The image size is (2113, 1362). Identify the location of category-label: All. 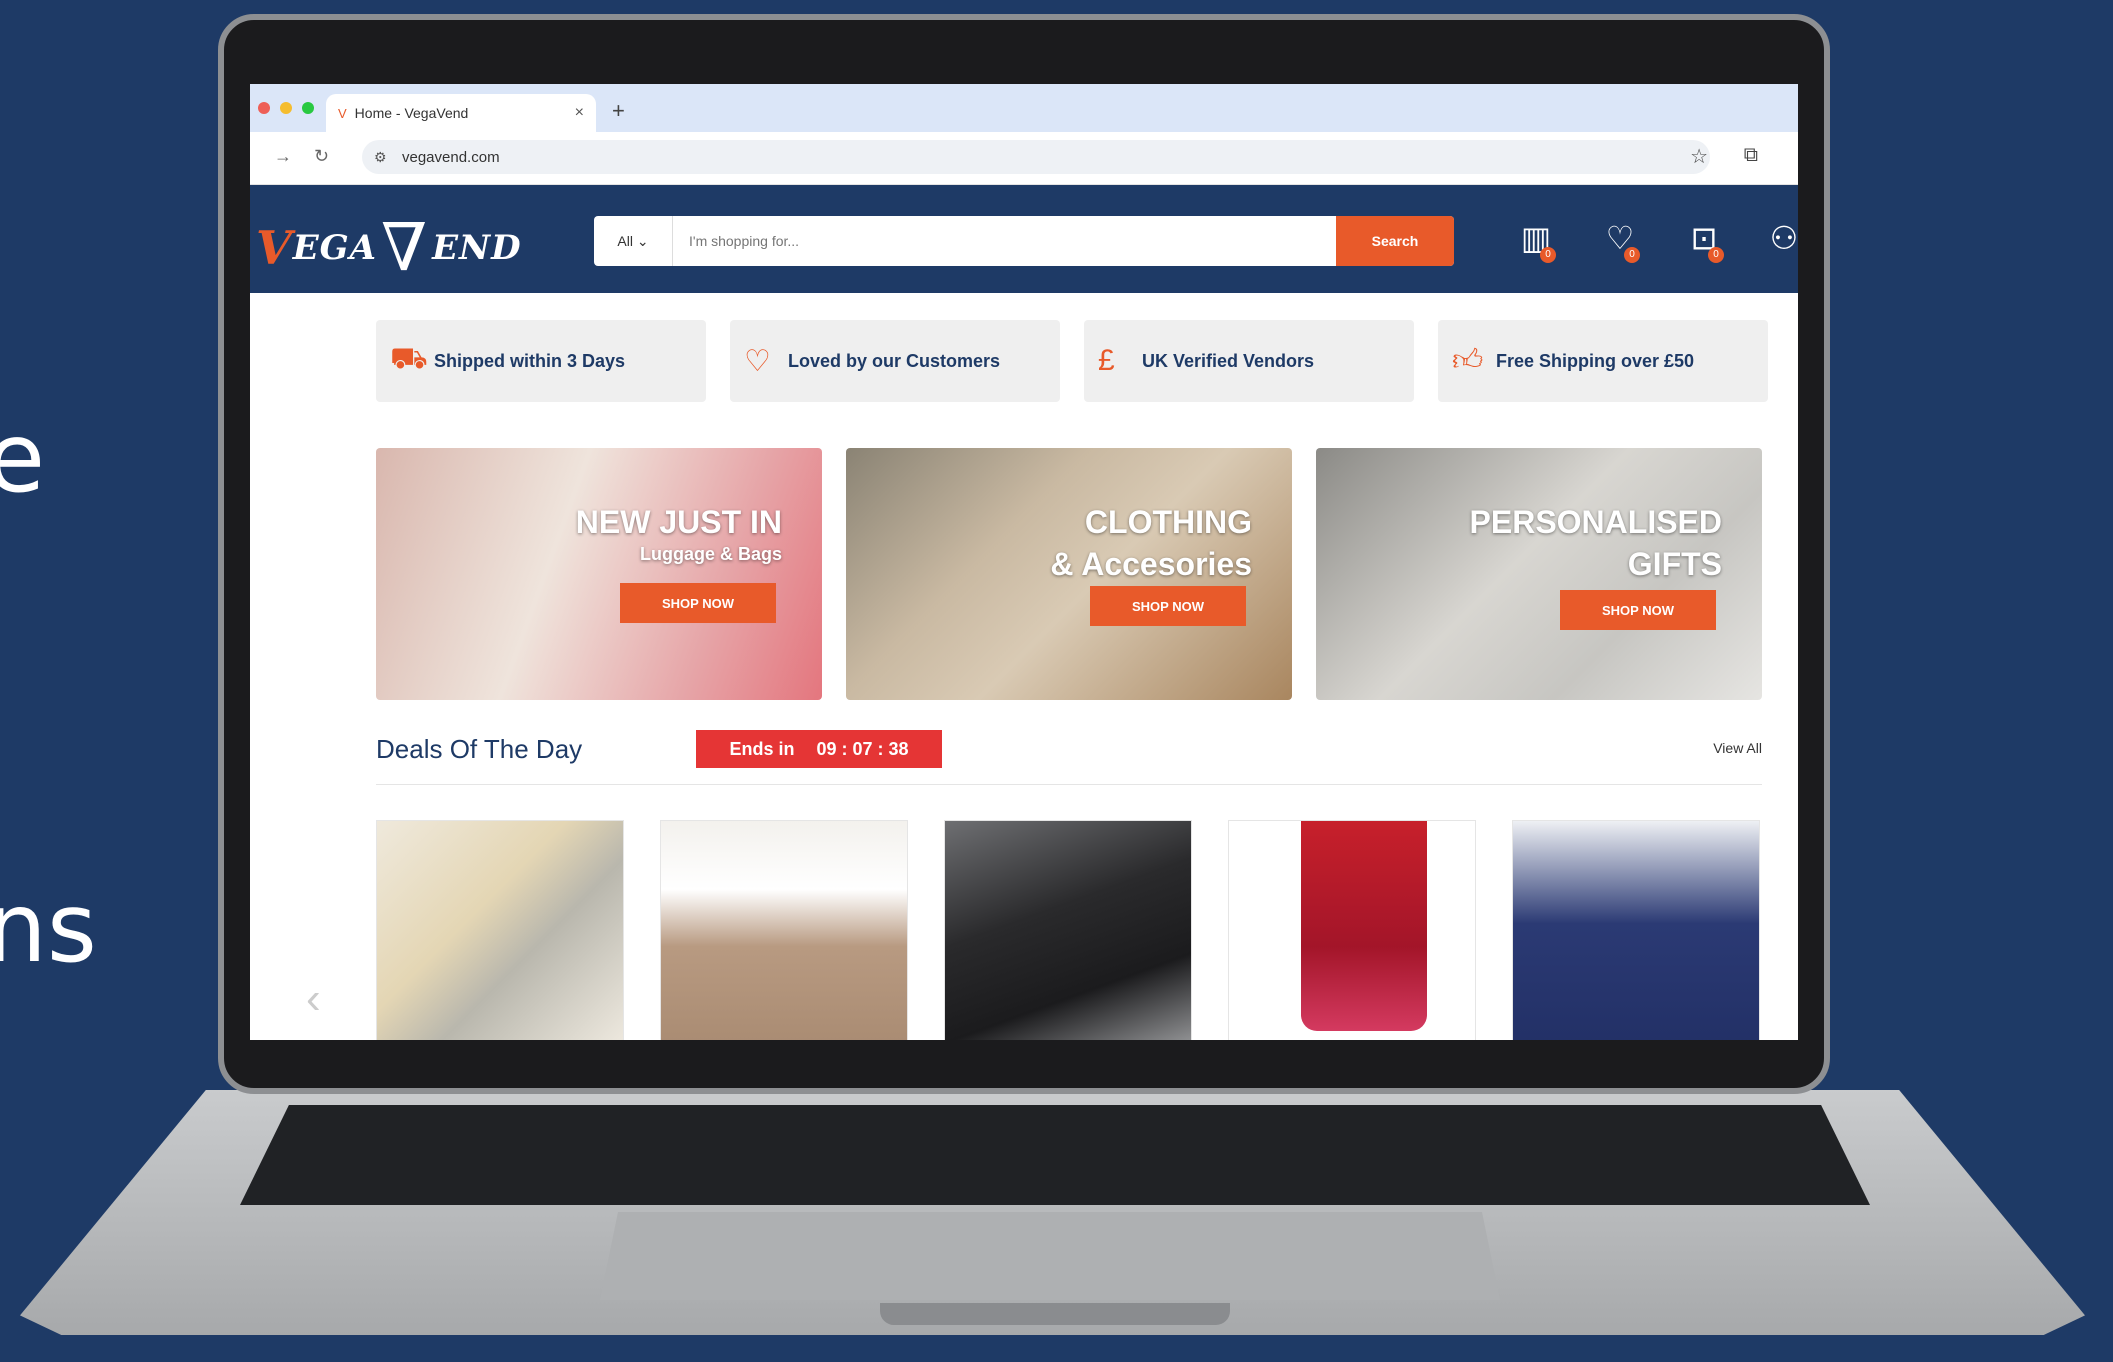
(625, 241).